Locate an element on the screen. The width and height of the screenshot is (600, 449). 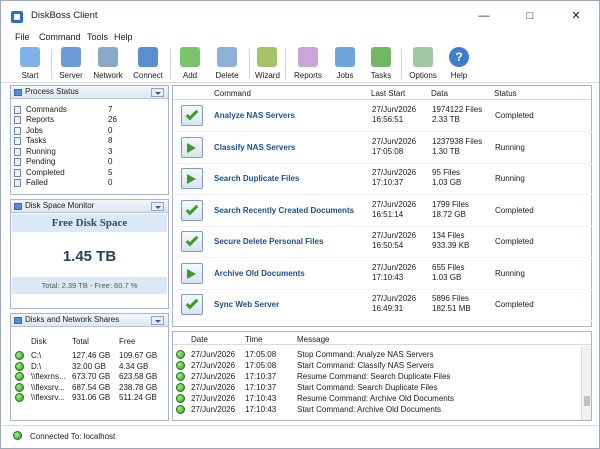
menu-tools: Tools is located at coordinates (97, 37).